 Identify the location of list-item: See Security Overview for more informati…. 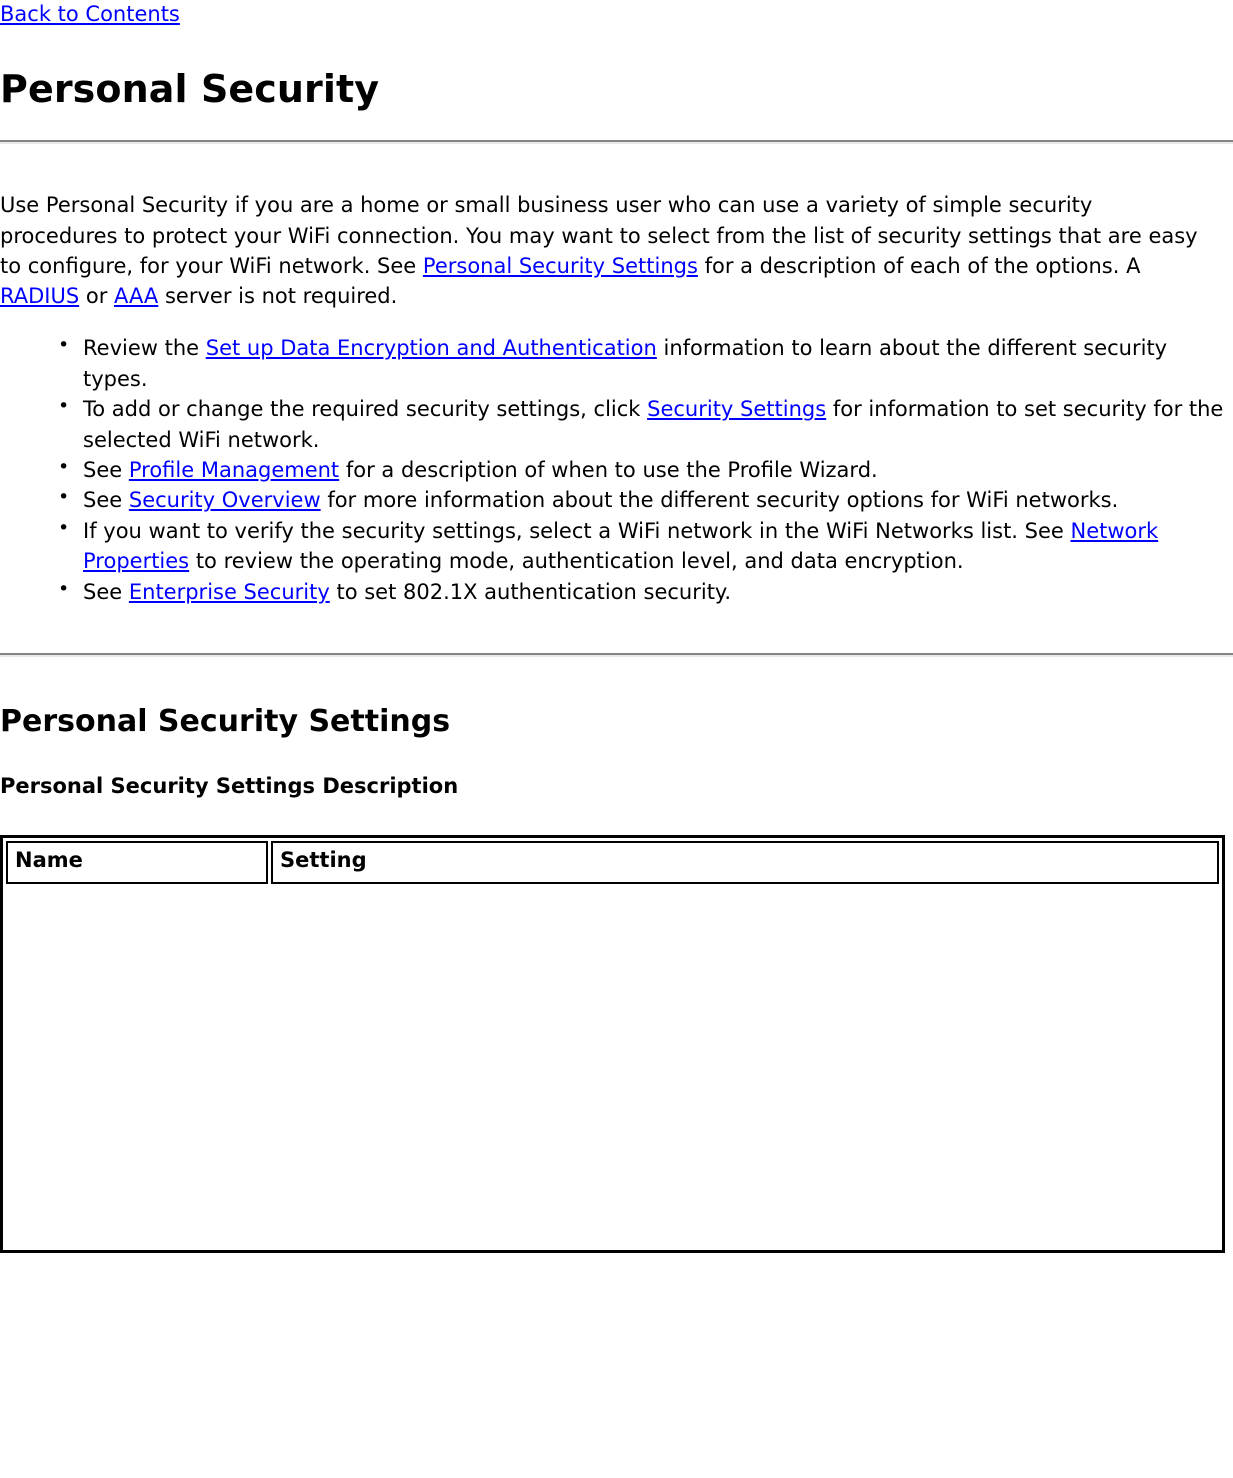
(645, 499).